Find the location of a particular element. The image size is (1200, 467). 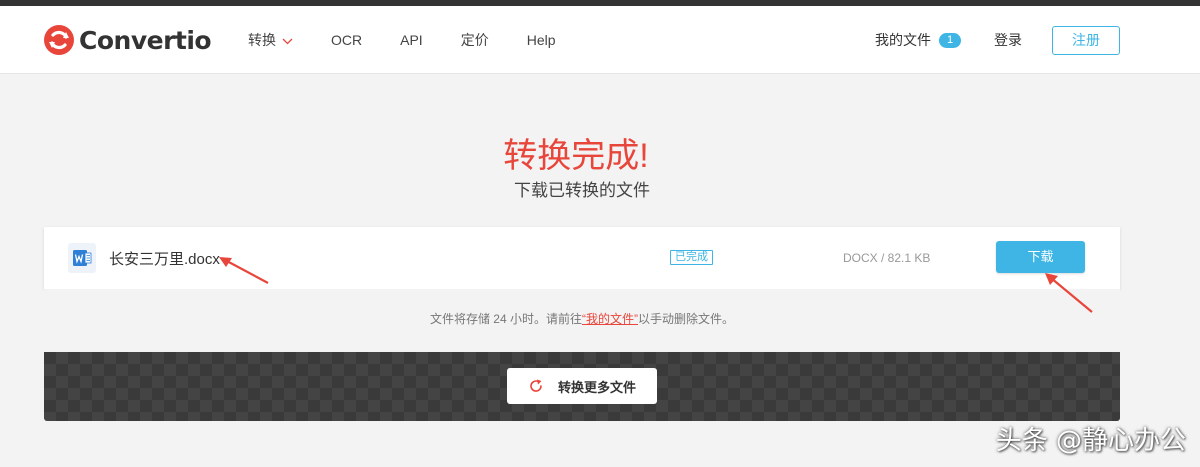

convert-more-area: 转换更多文件 is located at coordinates (582, 386).